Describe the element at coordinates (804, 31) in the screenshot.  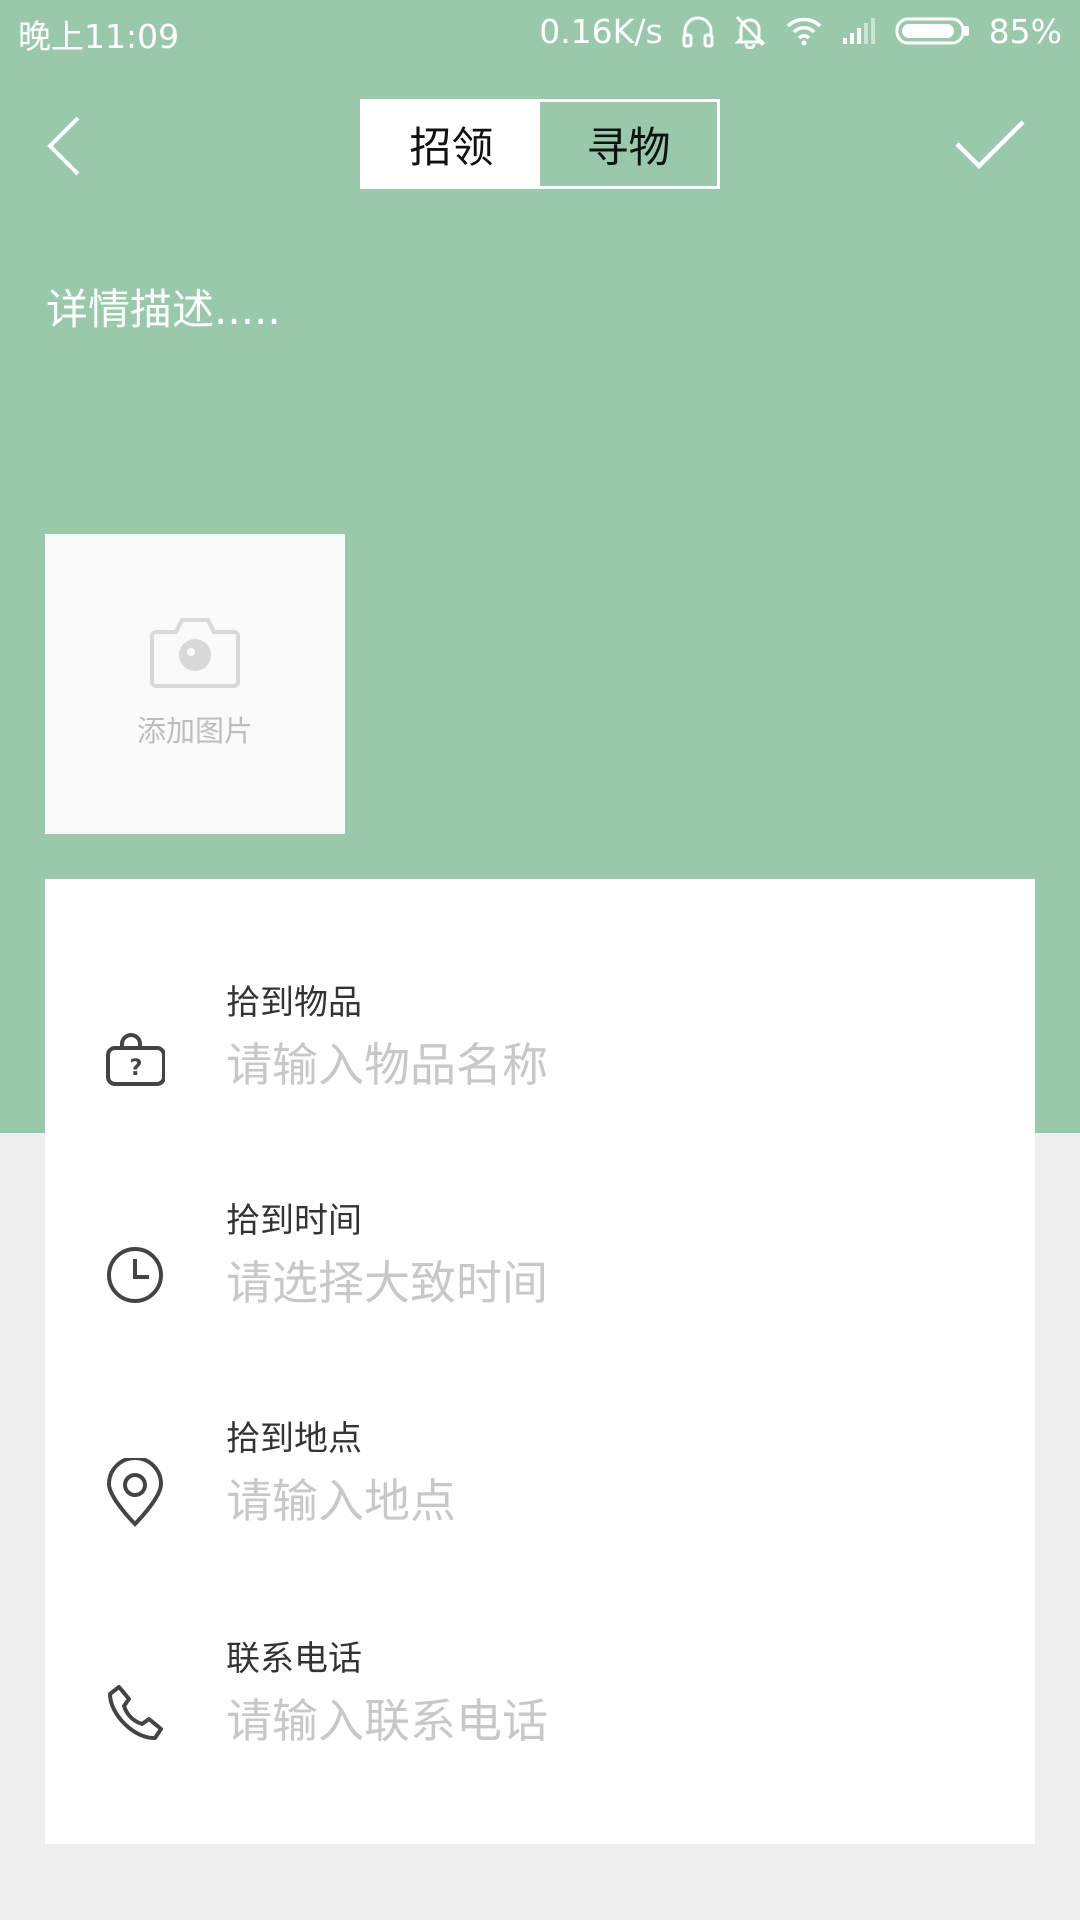
I see `wifi-icon` at that location.